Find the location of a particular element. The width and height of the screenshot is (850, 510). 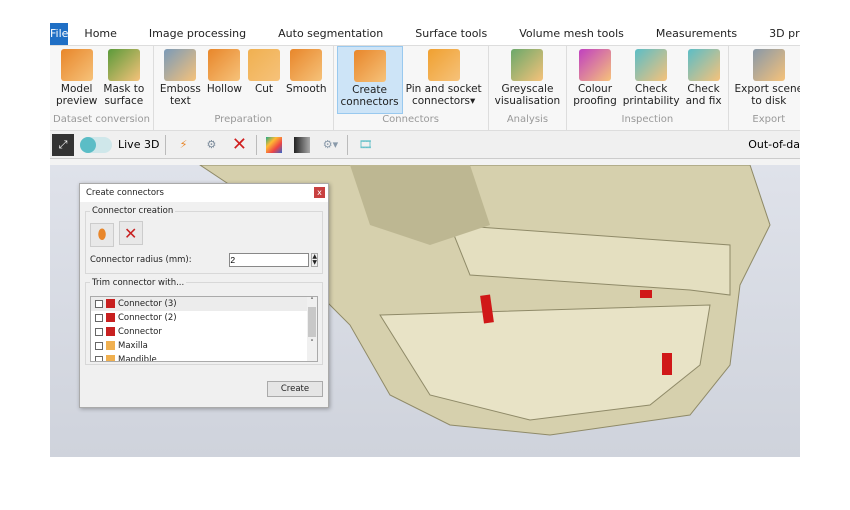

remove-connector-button: ✕ is located at coordinates (130, 233).